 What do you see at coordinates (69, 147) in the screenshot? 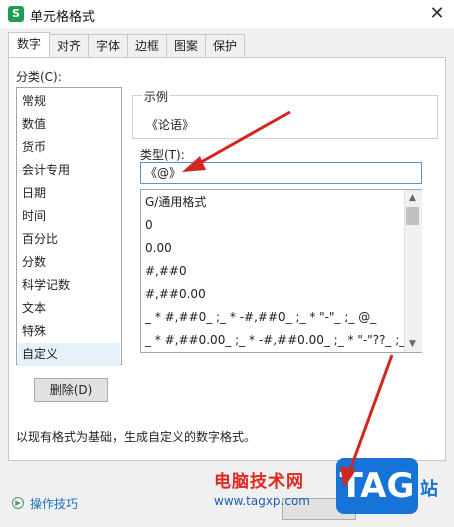
I see `category-item-currency: 货币` at bounding box center [69, 147].